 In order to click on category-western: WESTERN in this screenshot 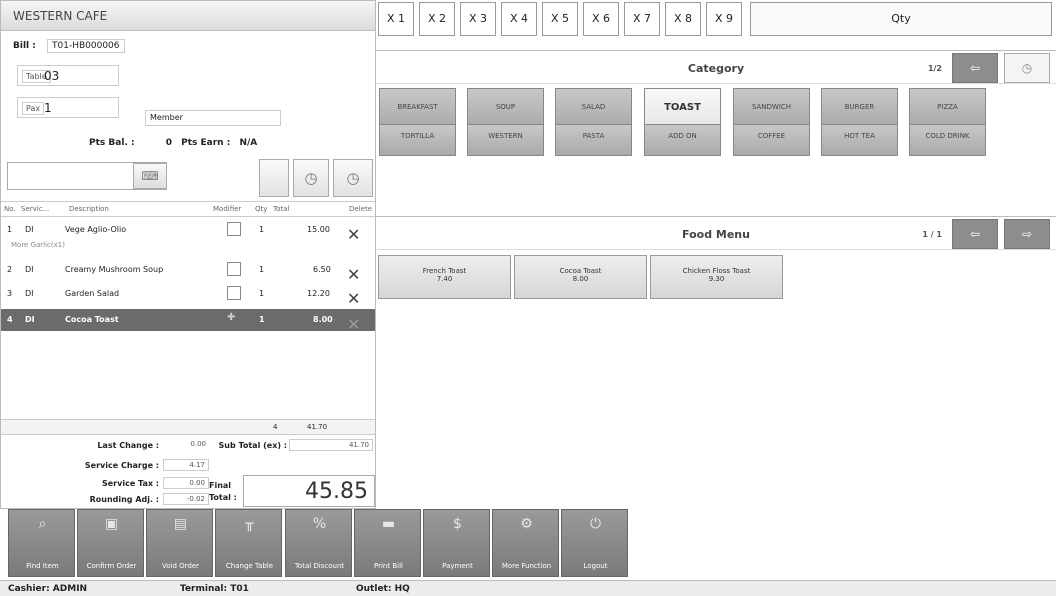, I will do `click(505, 140)`.